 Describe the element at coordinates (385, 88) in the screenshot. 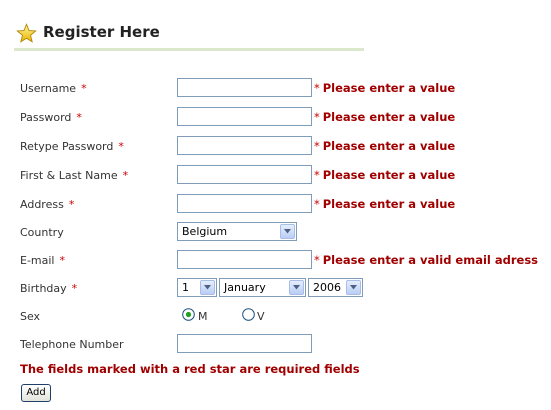

I see `username-error: * Please enter a value` at that location.